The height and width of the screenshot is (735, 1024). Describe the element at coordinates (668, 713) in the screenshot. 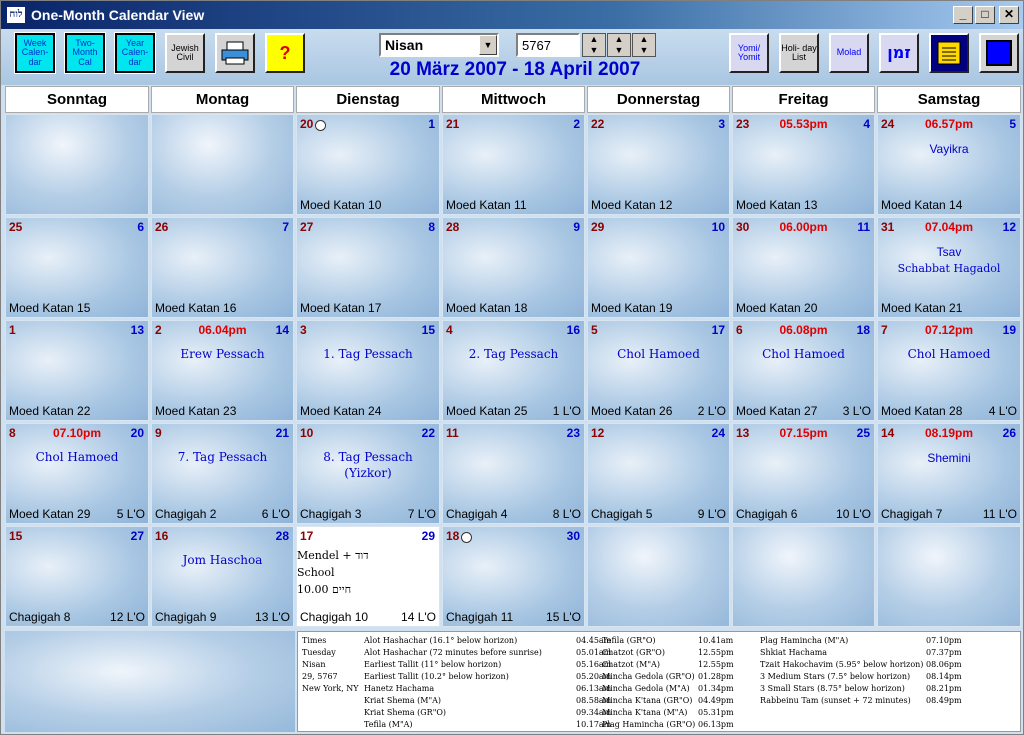

I see `zman-row: Mincha K'tana (M"A) 05.31pm` at that location.